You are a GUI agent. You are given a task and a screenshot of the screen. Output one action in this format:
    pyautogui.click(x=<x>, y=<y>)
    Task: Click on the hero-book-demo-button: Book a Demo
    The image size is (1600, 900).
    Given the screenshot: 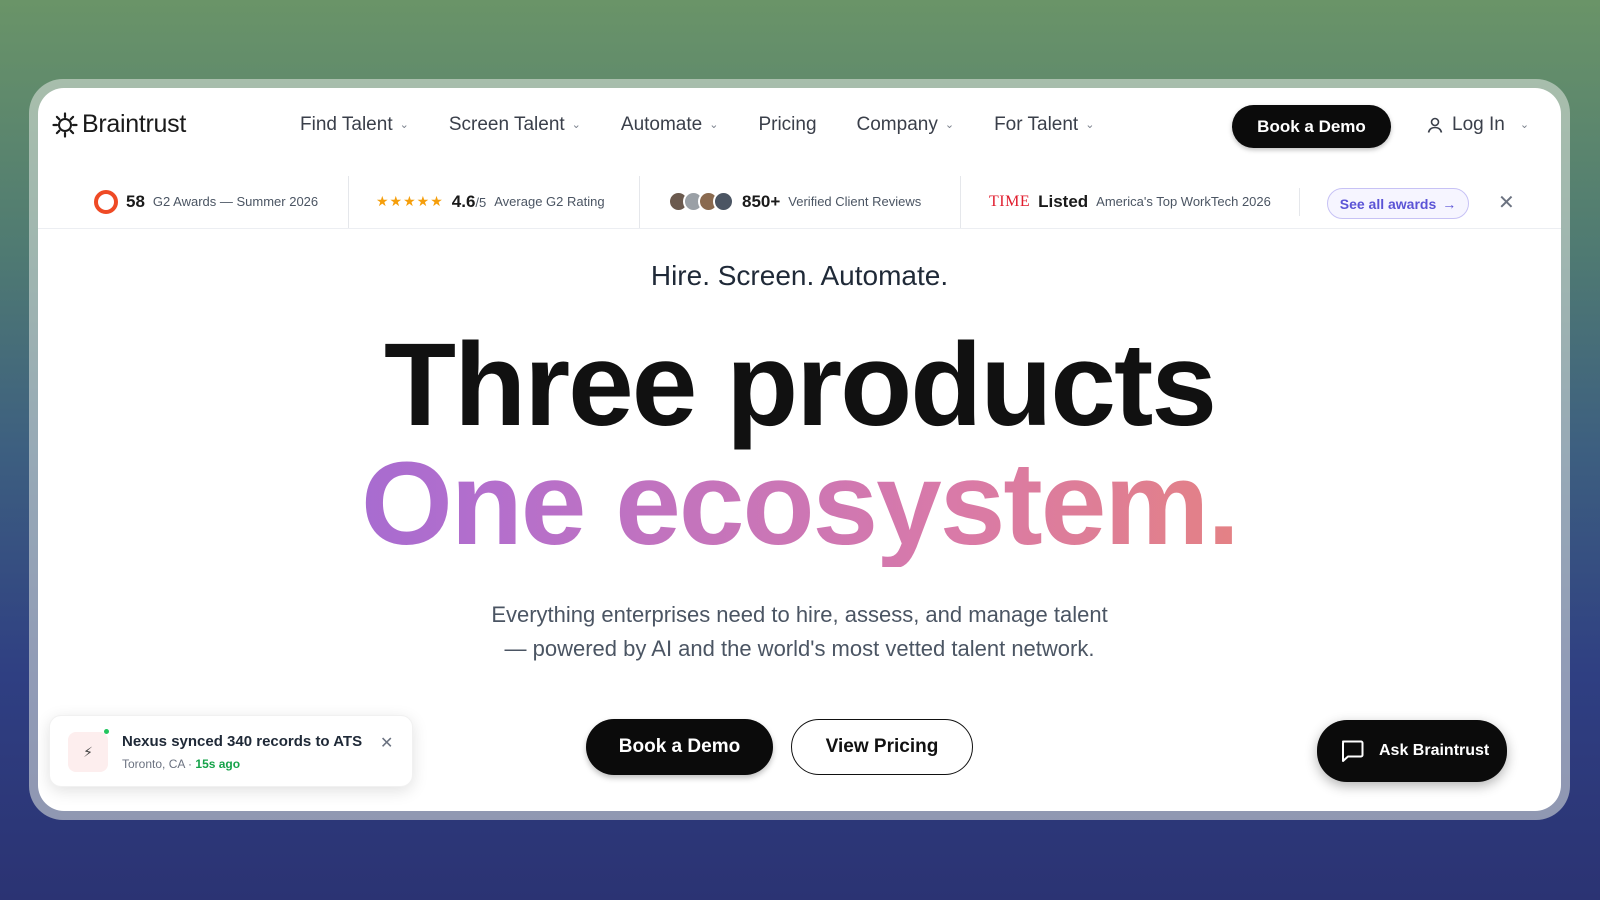 What is the action you would take?
    pyautogui.click(x=679, y=747)
    